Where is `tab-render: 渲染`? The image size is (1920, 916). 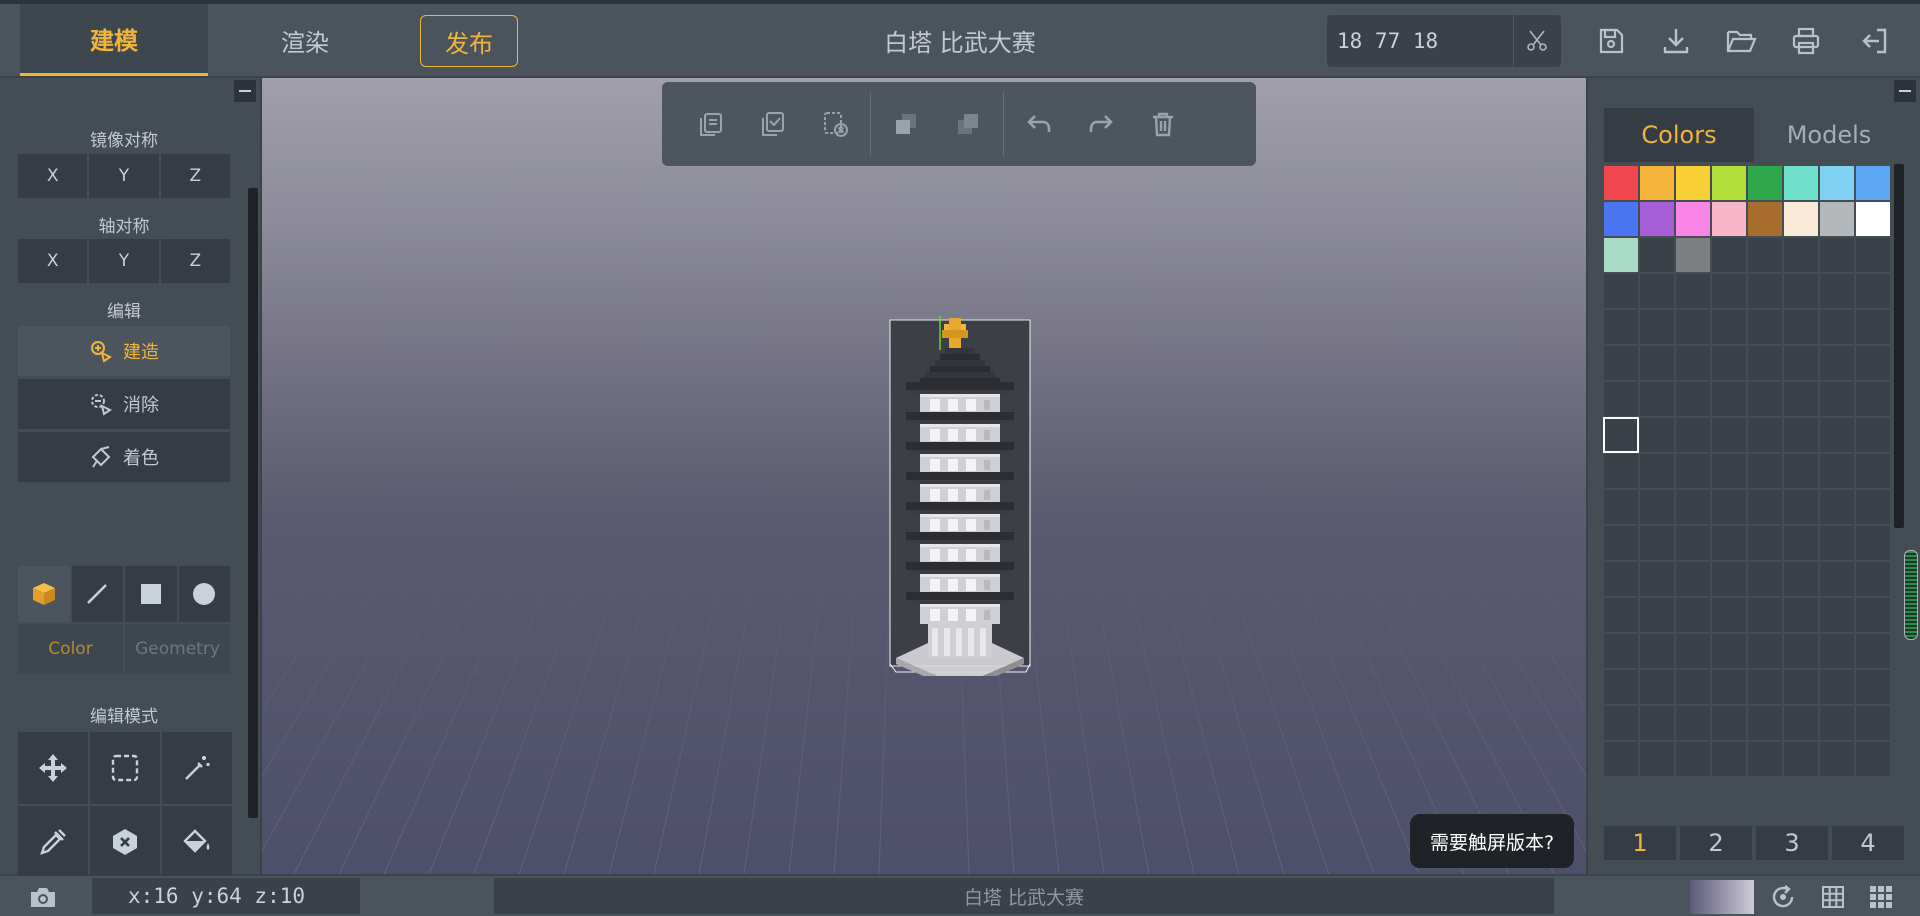
tab-render: 渲染 is located at coordinates (305, 40).